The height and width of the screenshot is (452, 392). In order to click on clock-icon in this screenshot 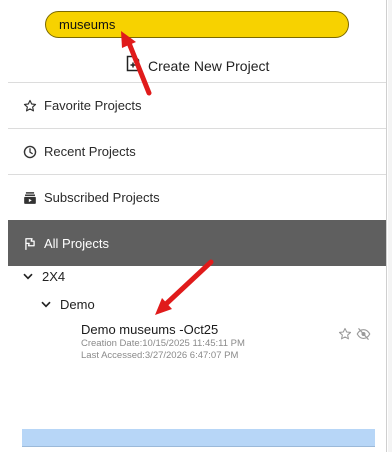, I will do `click(30, 152)`.